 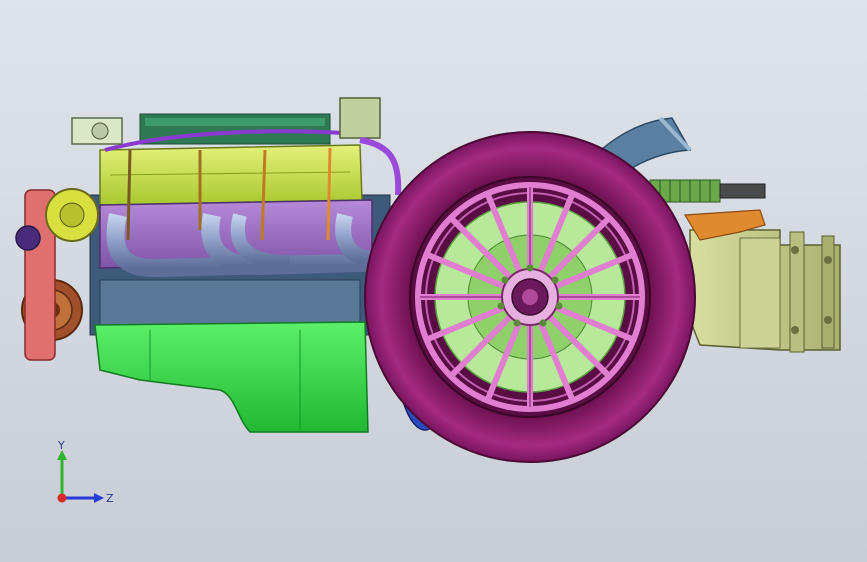 What do you see at coordinates (61, 446) in the screenshot?
I see `y-axis-label: Y` at bounding box center [61, 446].